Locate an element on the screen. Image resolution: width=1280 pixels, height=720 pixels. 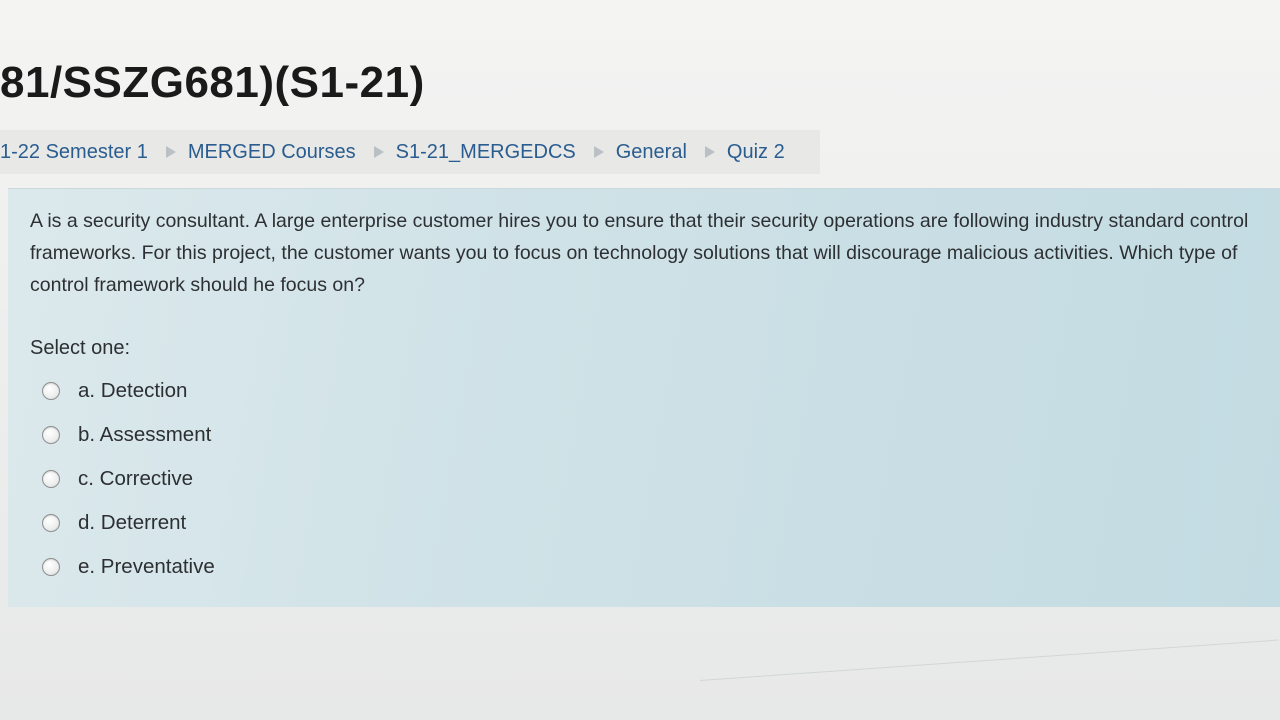
breadcrumb-link-semester: 1-22 Semester 1 is located at coordinates (74, 152).